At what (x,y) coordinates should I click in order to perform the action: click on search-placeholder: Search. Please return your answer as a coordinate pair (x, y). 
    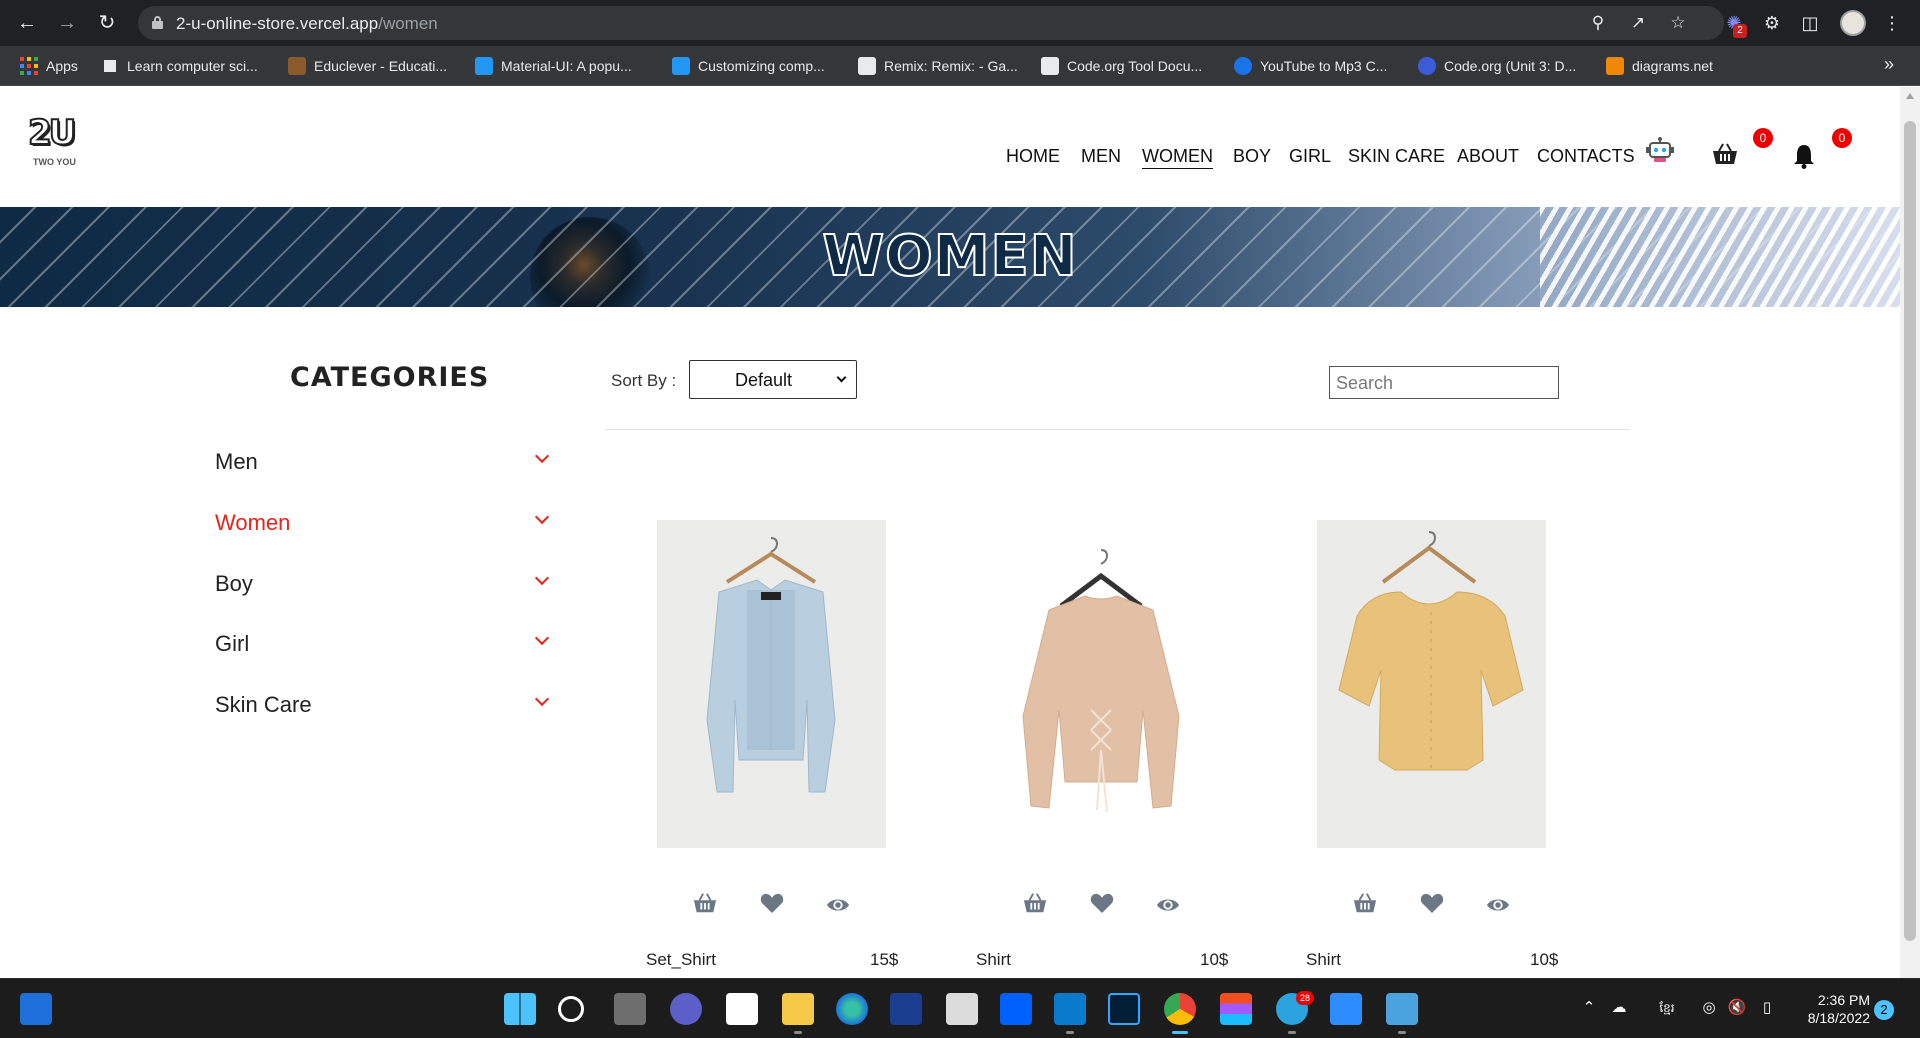
    Looking at the image, I should click on (1365, 383).